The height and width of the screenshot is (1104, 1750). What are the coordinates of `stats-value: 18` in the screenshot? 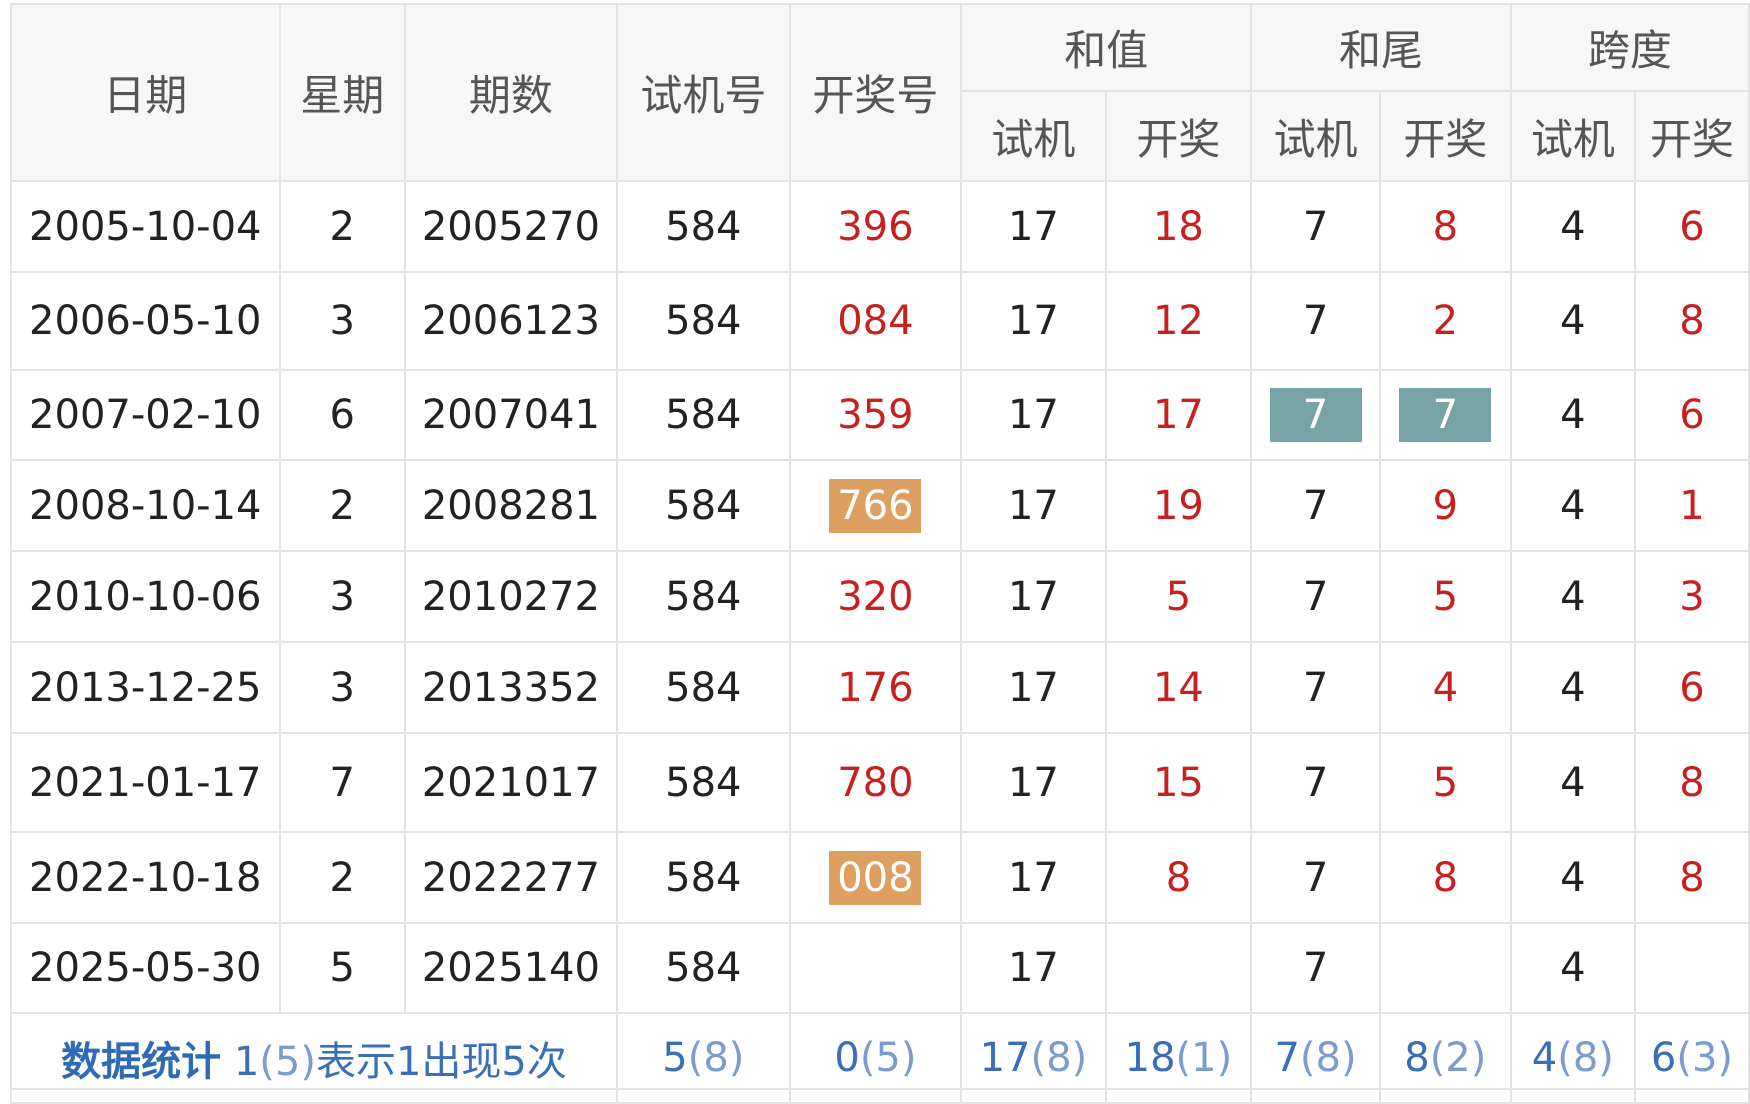 It's located at (1150, 1058).